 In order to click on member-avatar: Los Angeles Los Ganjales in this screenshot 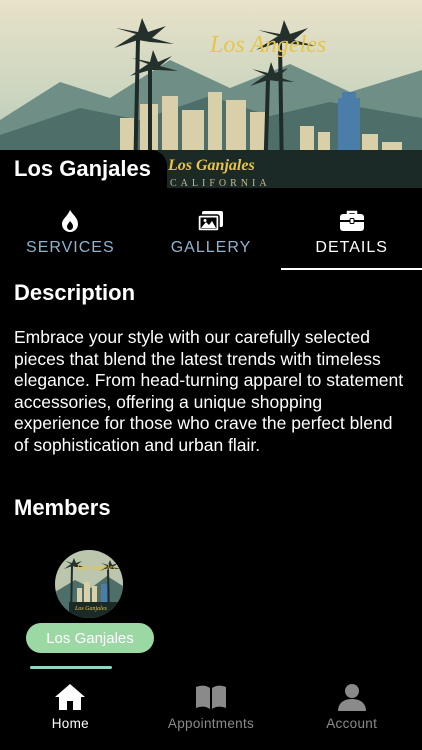, I will do `click(89, 584)`.